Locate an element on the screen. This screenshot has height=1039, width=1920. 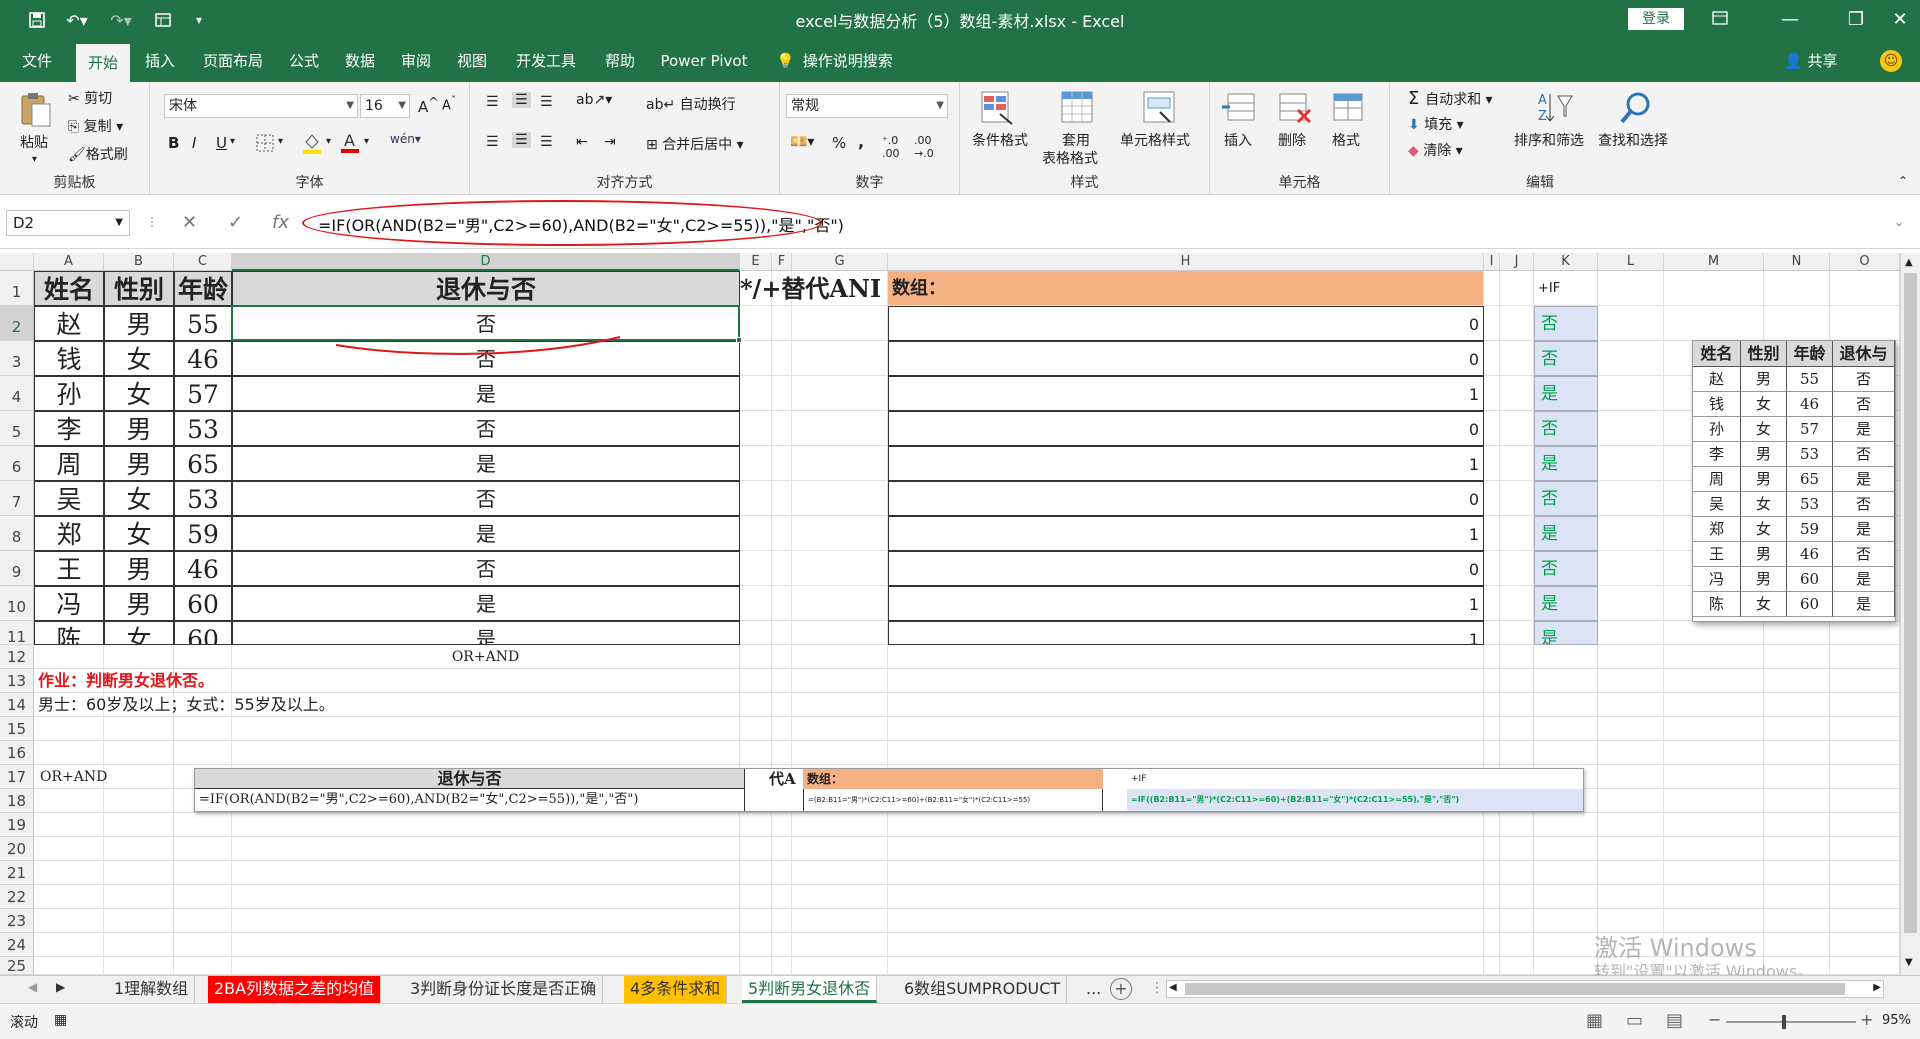
tab-developer: 开发工具 is located at coordinates (546, 61).